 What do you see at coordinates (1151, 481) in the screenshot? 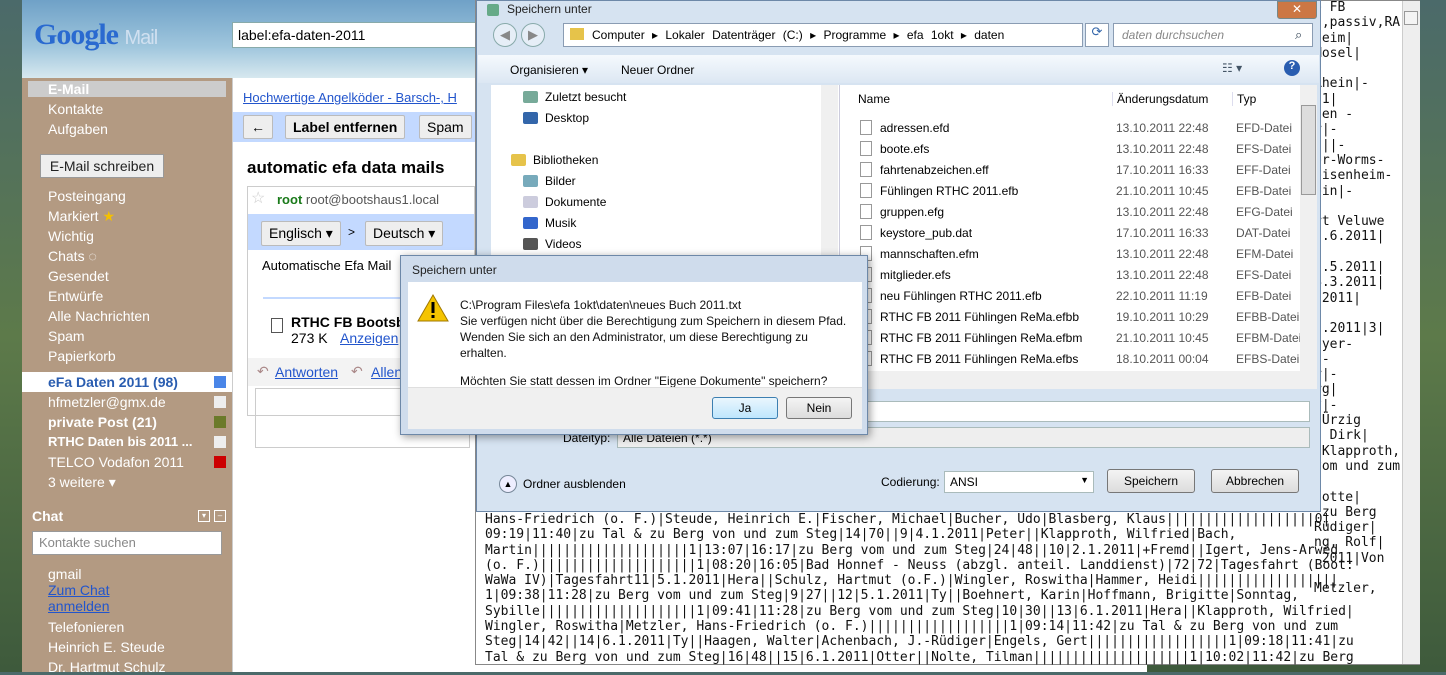
I see `save-button: Speichern` at bounding box center [1151, 481].